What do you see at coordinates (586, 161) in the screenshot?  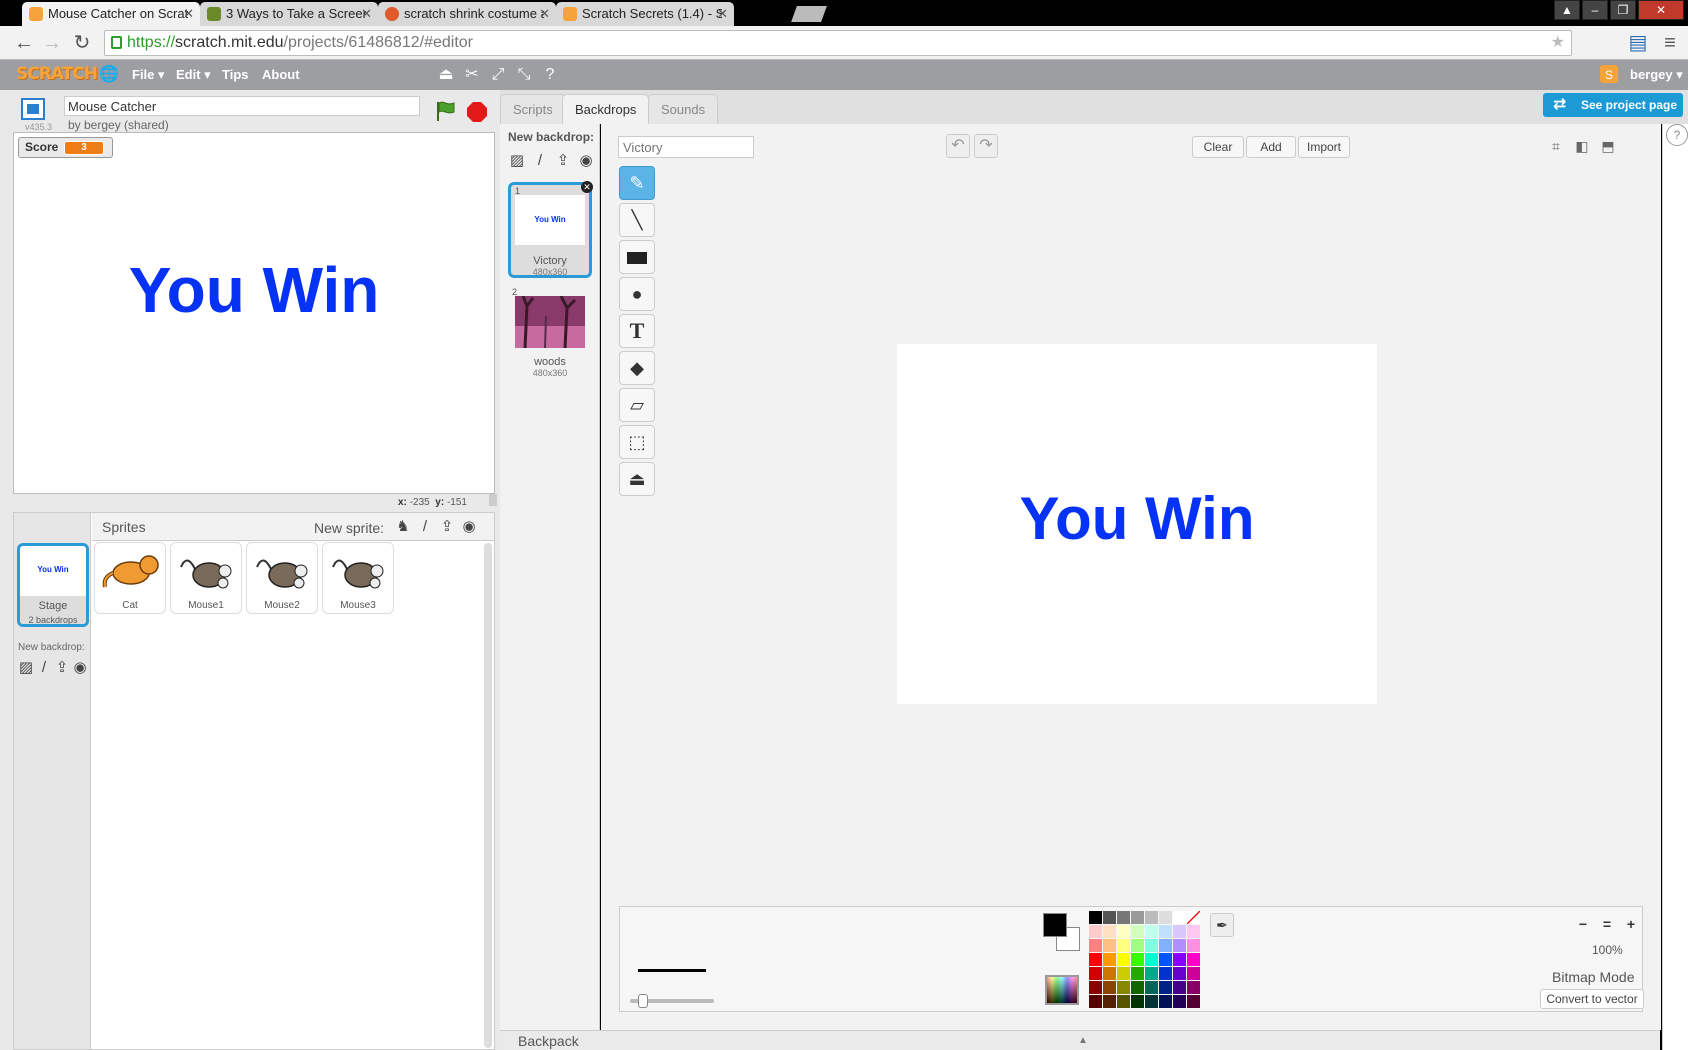 I see `camera-icon: ◉` at bounding box center [586, 161].